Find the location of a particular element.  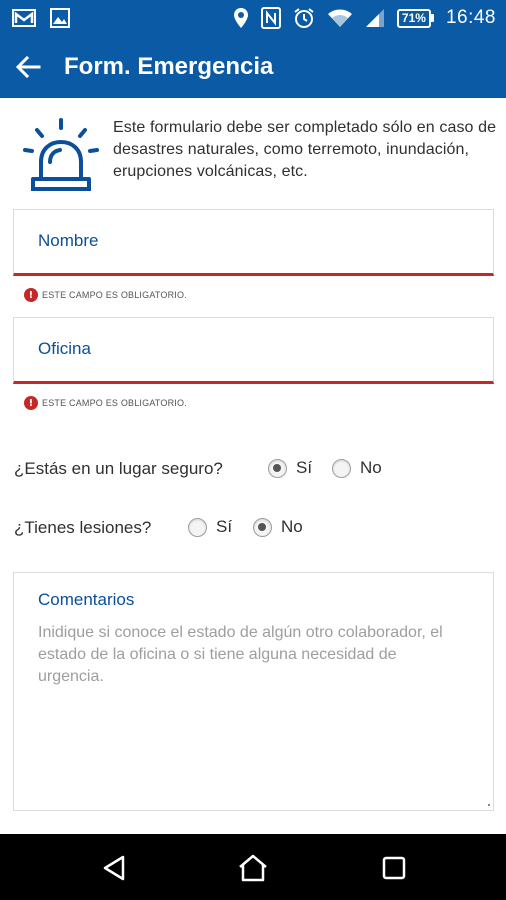

office-error-message: ! ESTE CAMPO ES OBLIGATORIO. is located at coordinates (105, 403).